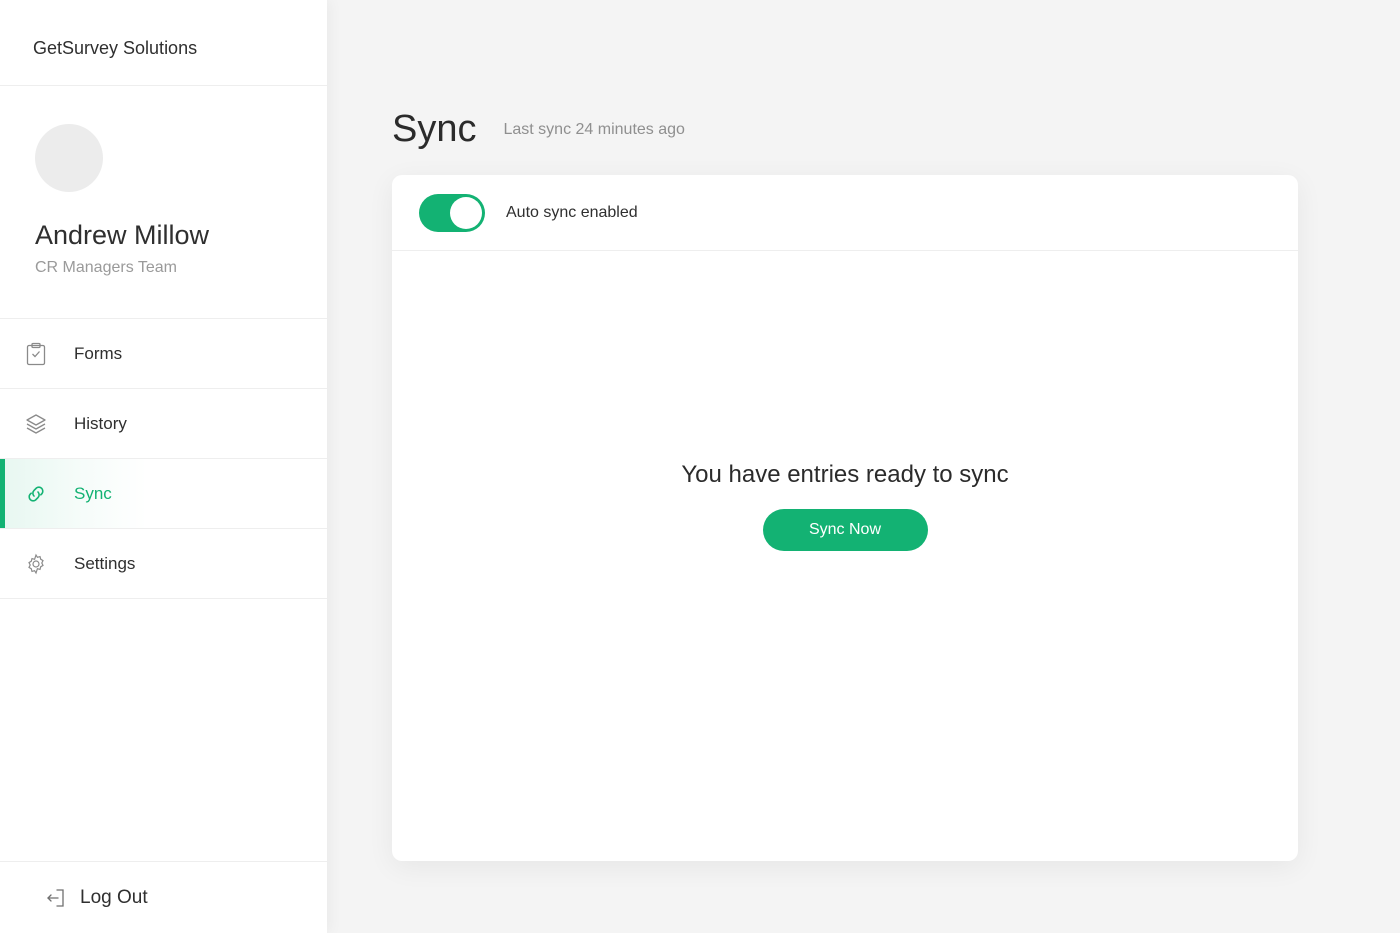  Describe the element at coordinates (122, 235) in the screenshot. I see `user-name: Andrew Millow` at that location.